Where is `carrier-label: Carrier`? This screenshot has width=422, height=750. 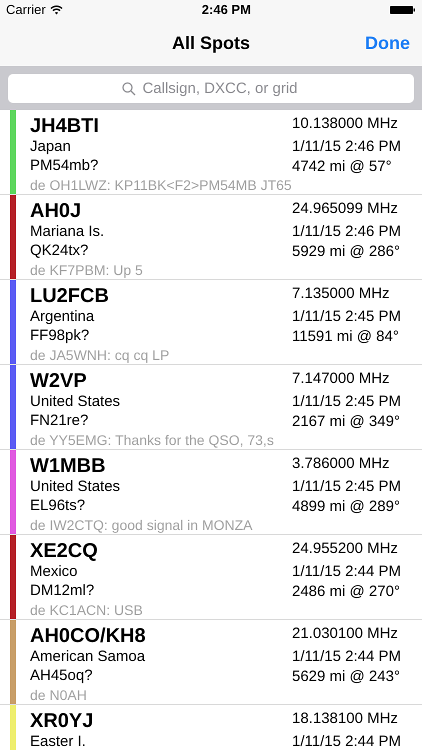
carrier-label: Carrier is located at coordinates (26, 10).